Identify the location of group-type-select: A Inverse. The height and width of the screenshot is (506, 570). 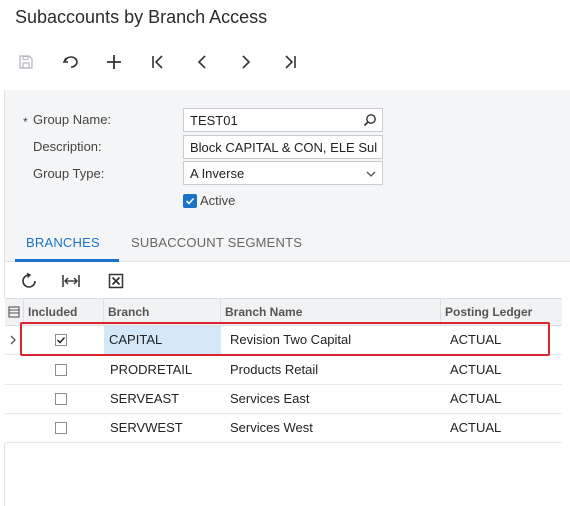
(283, 173).